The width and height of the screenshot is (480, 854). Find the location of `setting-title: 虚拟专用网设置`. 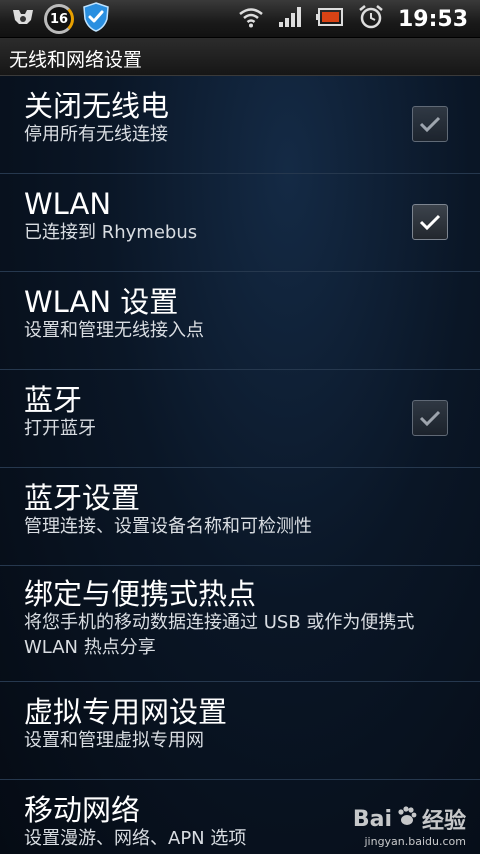

setting-title: 虚拟专用网设置 is located at coordinates (126, 712).